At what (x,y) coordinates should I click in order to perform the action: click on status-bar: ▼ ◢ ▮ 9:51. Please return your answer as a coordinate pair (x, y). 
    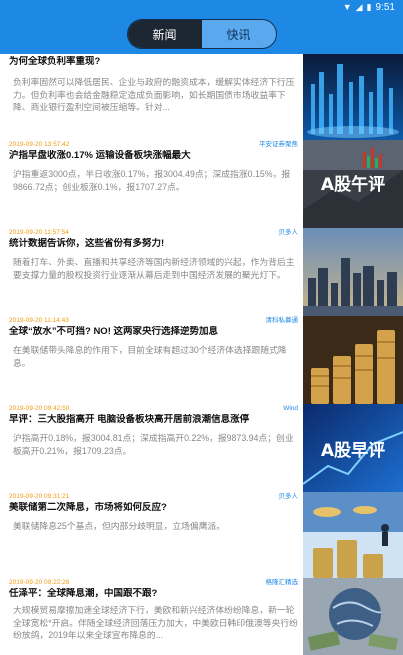
    Looking at the image, I should click on (201, 7).